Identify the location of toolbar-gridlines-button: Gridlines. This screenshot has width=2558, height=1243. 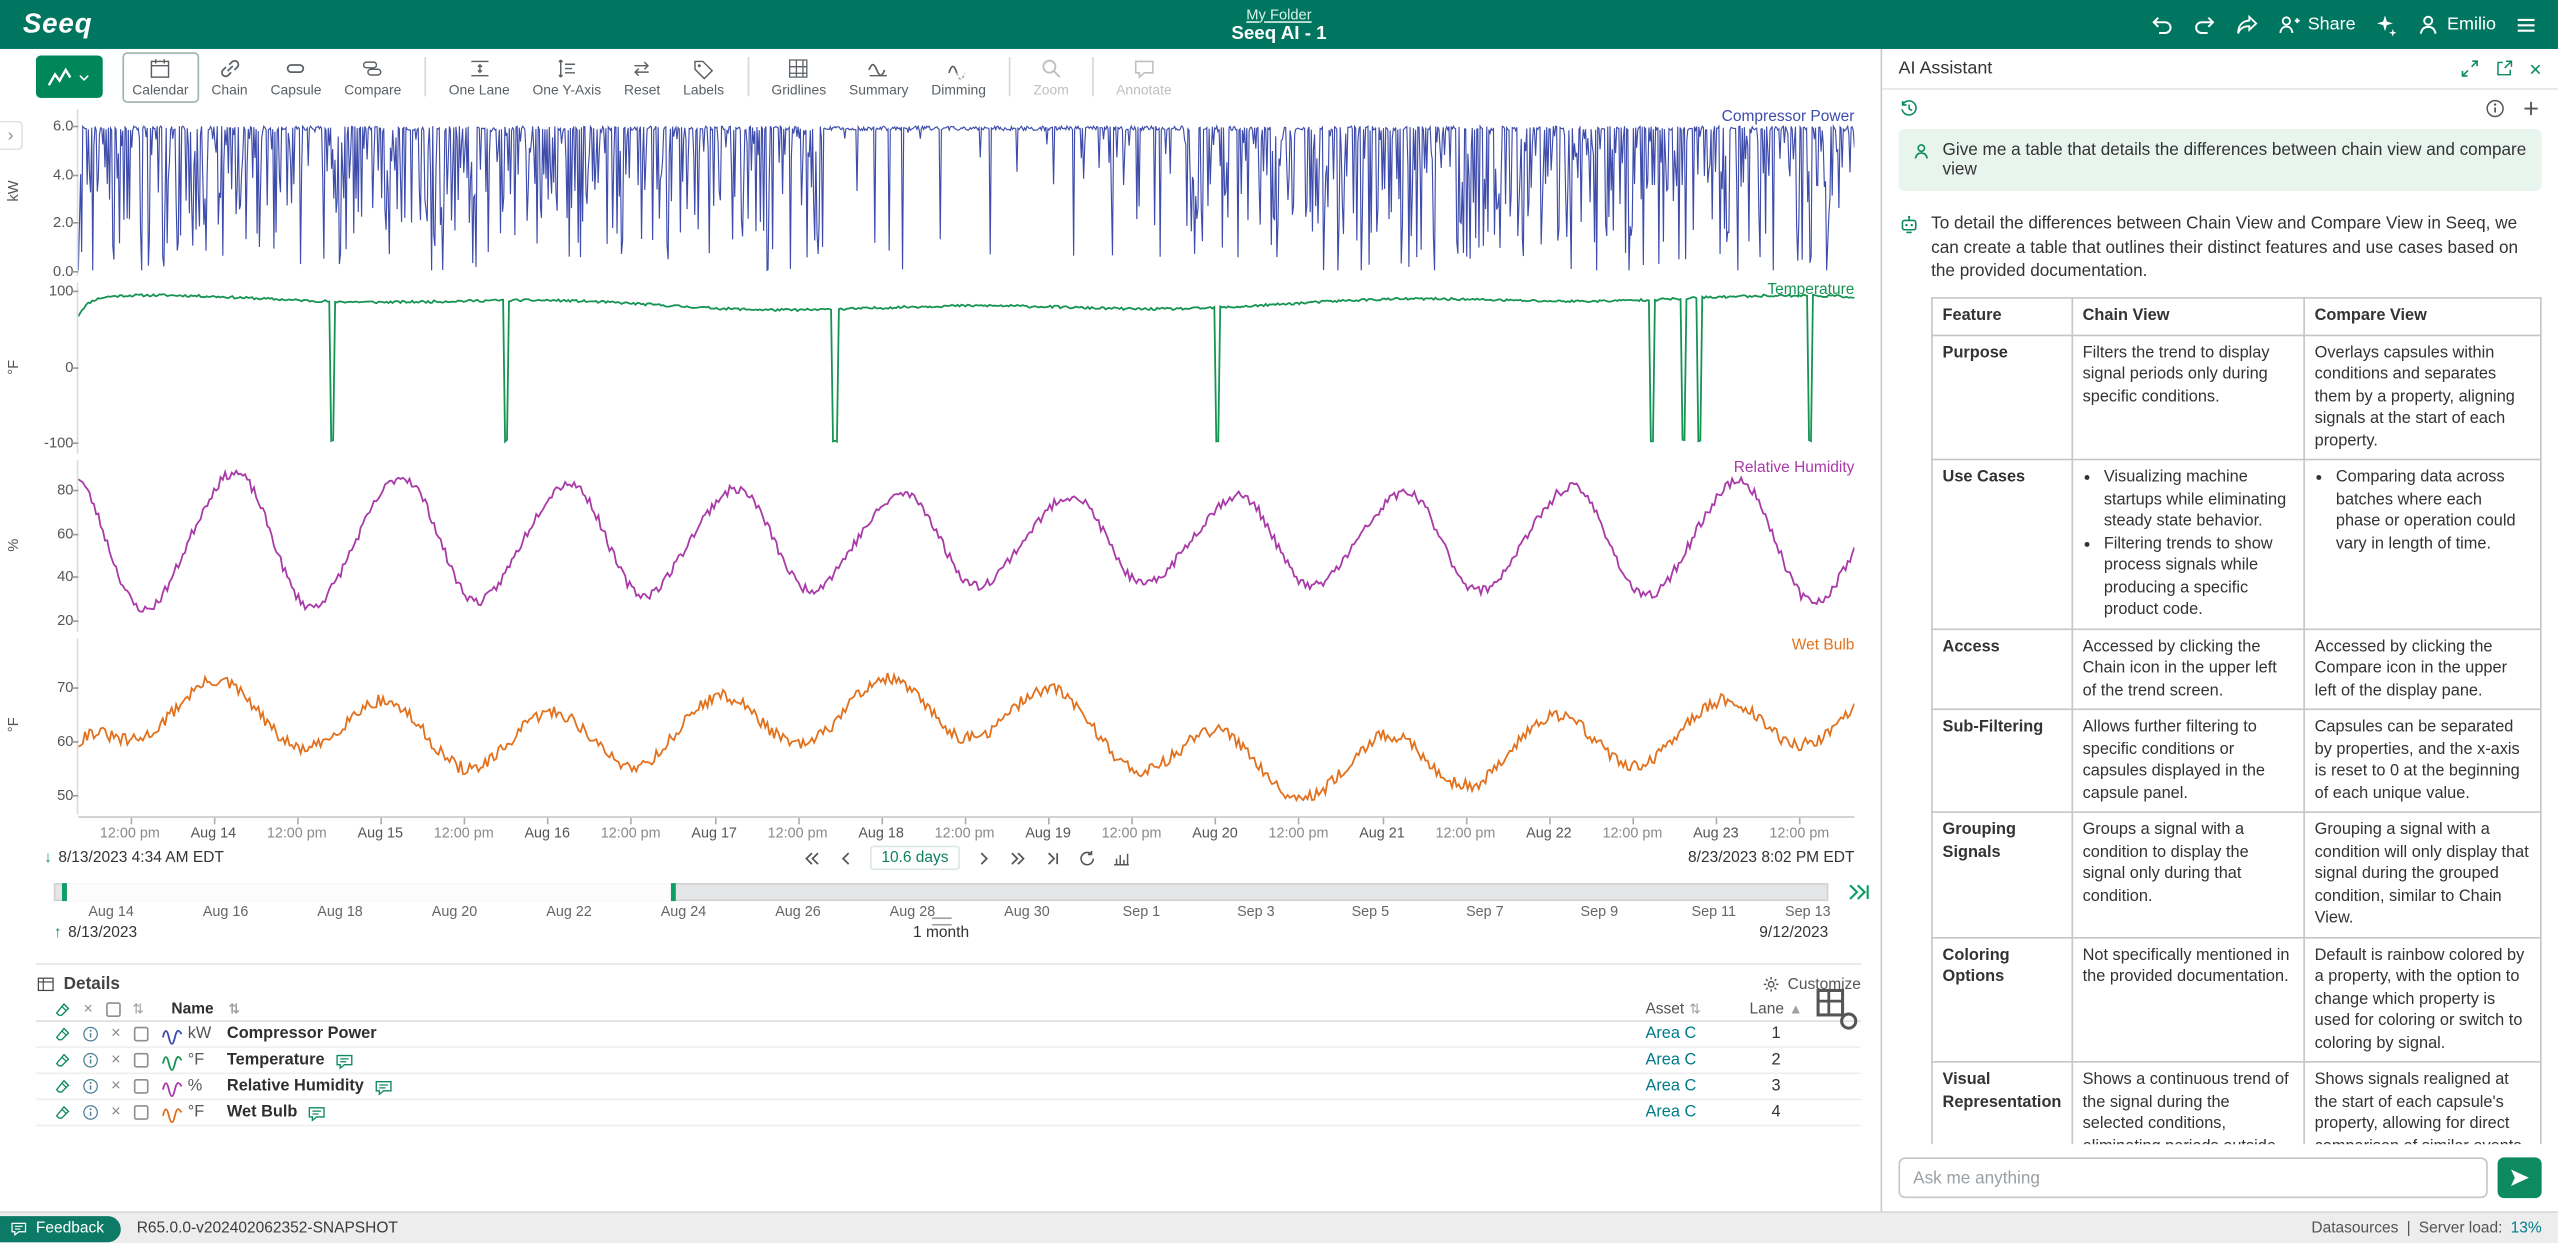
(799, 76).